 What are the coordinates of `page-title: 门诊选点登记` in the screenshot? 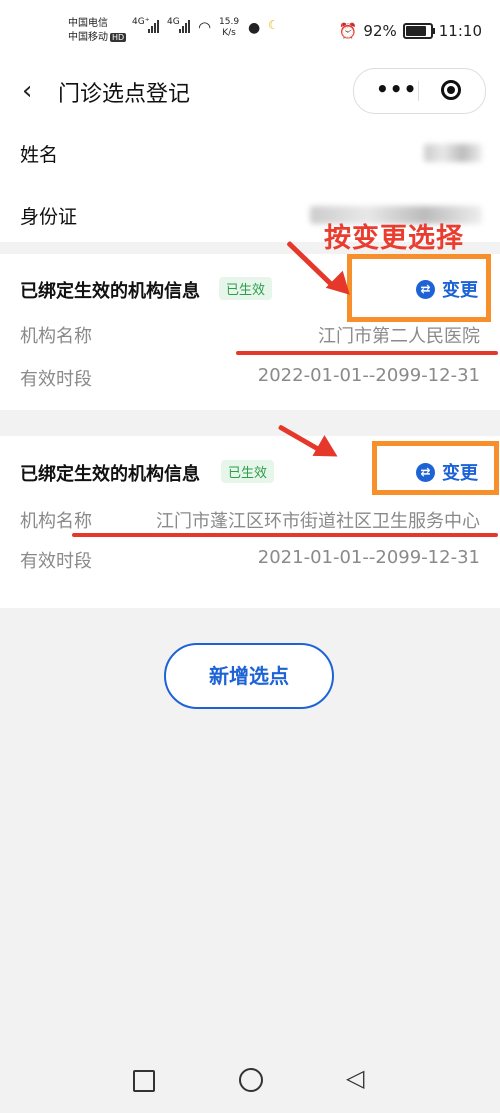 It's located at (124, 94).